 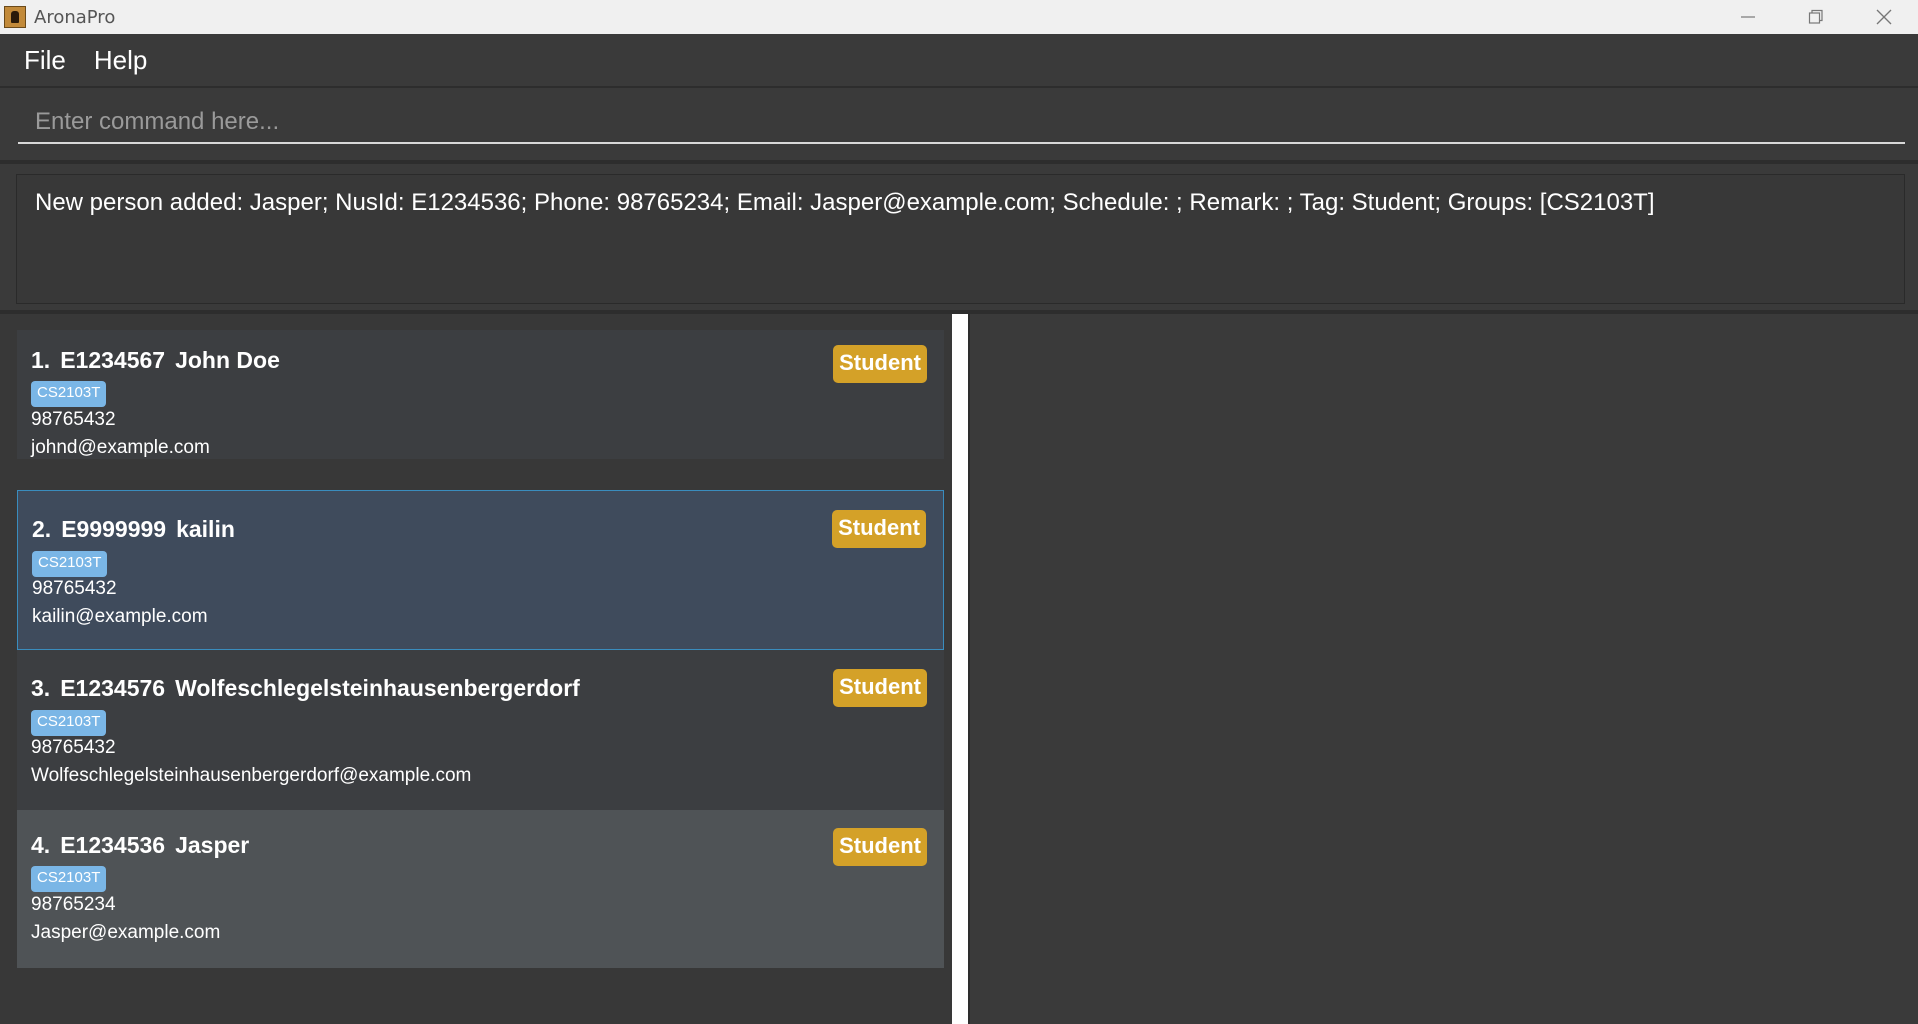 What do you see at coordinates (41, 360) in the screenshot?
I see `person-index: 1.` at bounding box center [41, 360].